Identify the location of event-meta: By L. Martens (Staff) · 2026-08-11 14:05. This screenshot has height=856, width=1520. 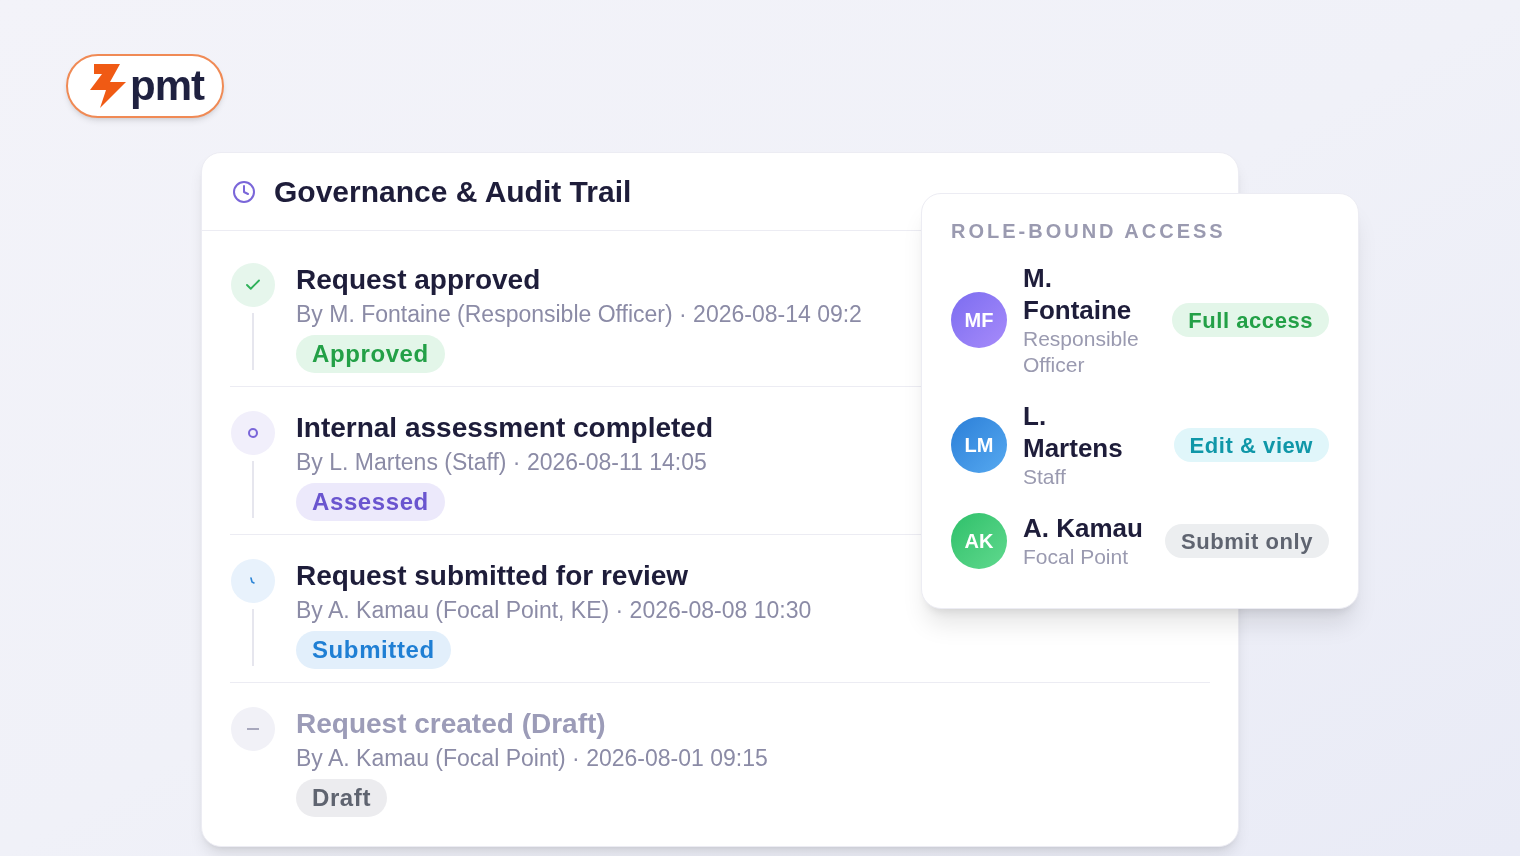
(501, 462).